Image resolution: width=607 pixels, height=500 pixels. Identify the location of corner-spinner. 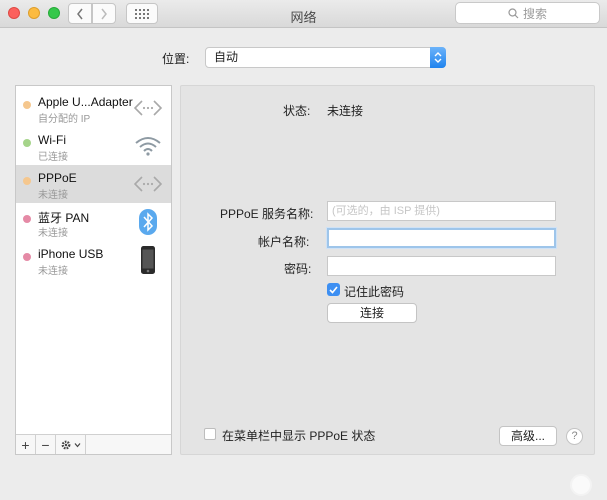
(581, 485).